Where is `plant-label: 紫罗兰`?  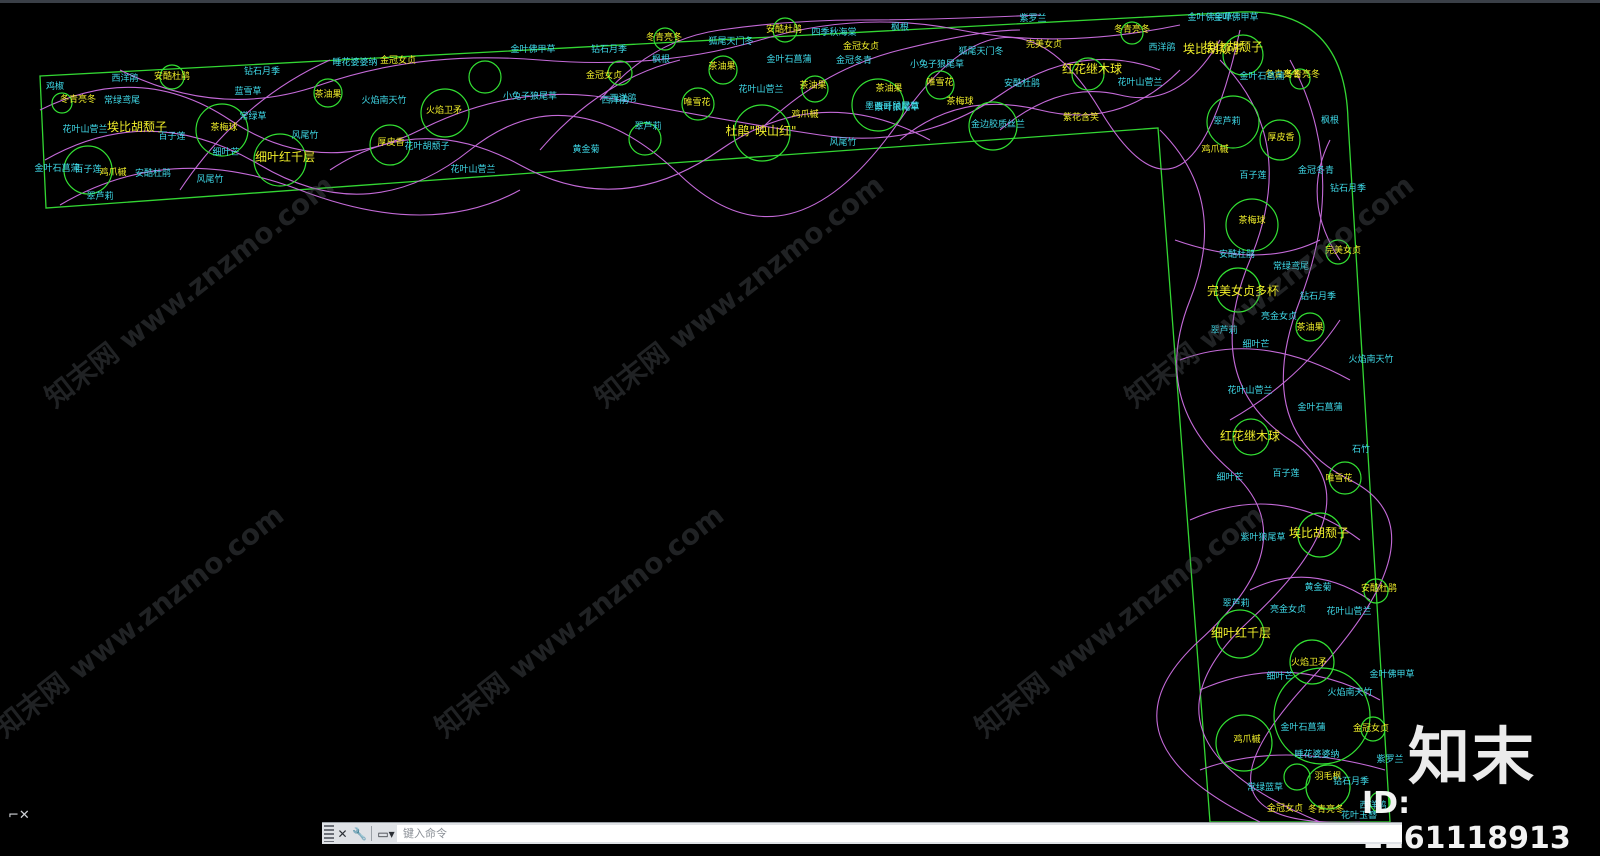
plant-label: 紫罗兰 is located at coordinates (1032, 18).